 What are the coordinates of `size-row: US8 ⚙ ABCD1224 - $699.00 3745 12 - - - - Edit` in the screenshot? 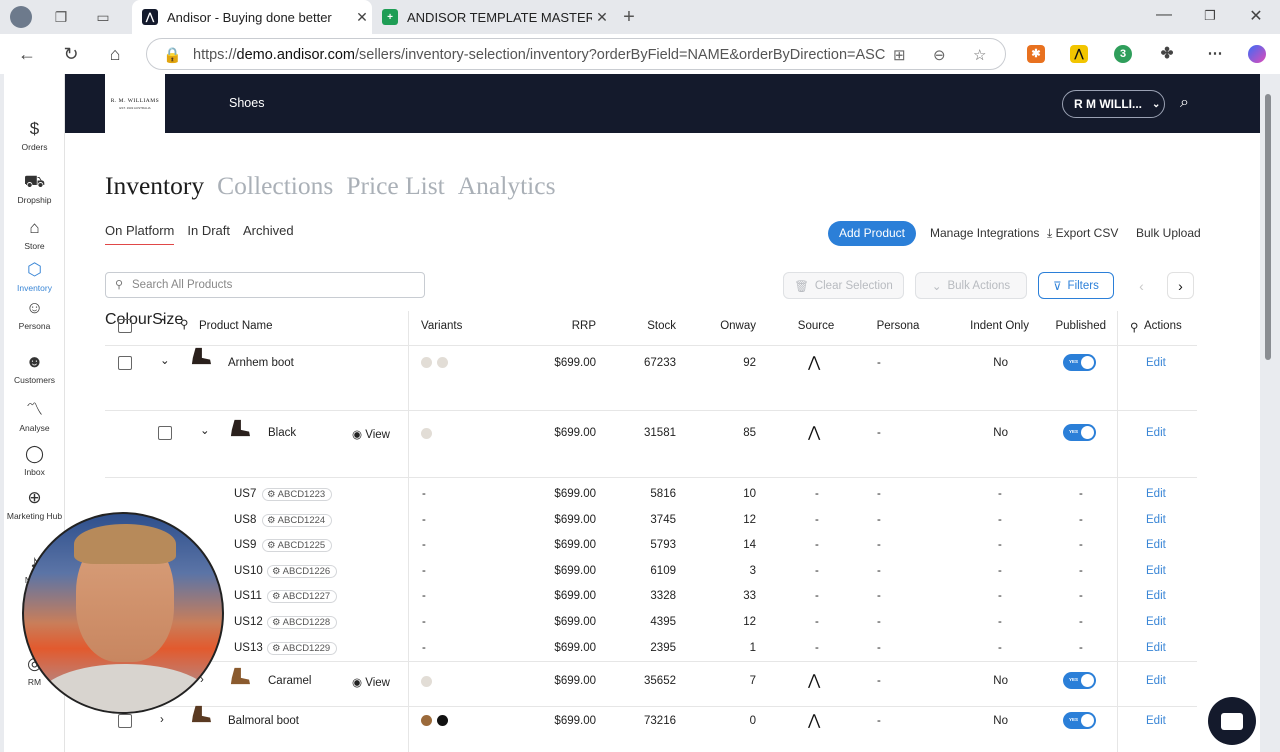 It's located at (651, 523).